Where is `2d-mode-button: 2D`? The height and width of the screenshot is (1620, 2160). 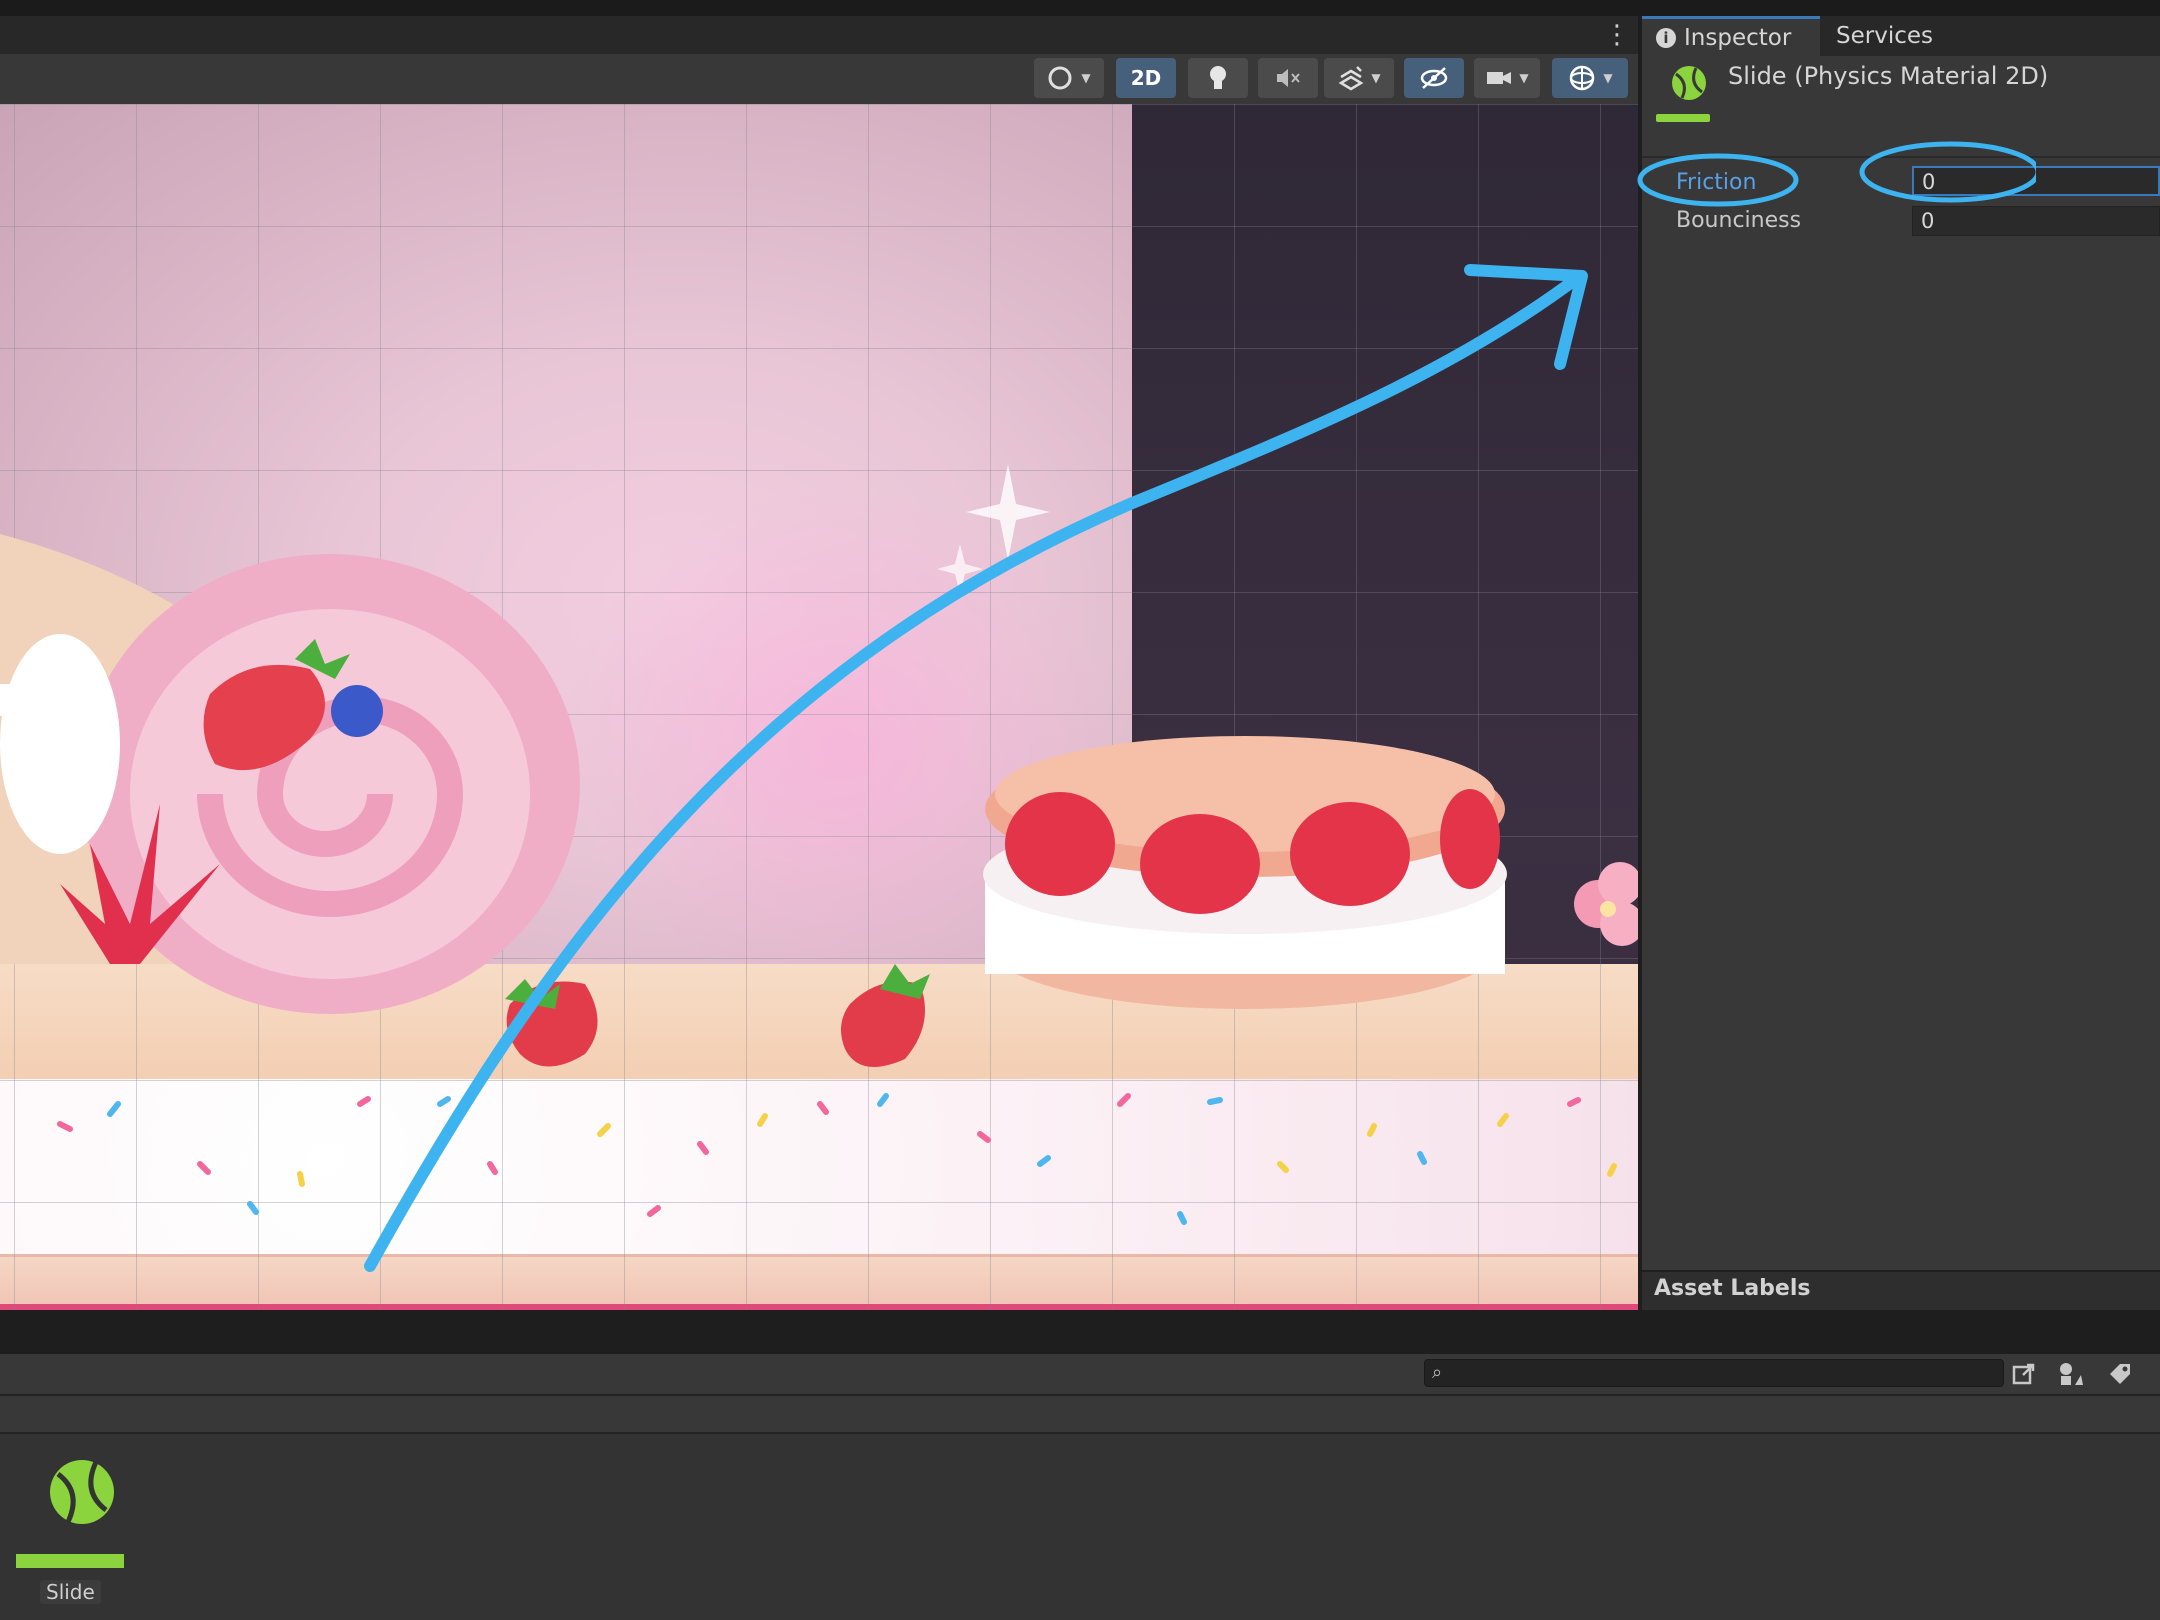 2d-mode-button: 2D is located at coordinates (1146, 78).